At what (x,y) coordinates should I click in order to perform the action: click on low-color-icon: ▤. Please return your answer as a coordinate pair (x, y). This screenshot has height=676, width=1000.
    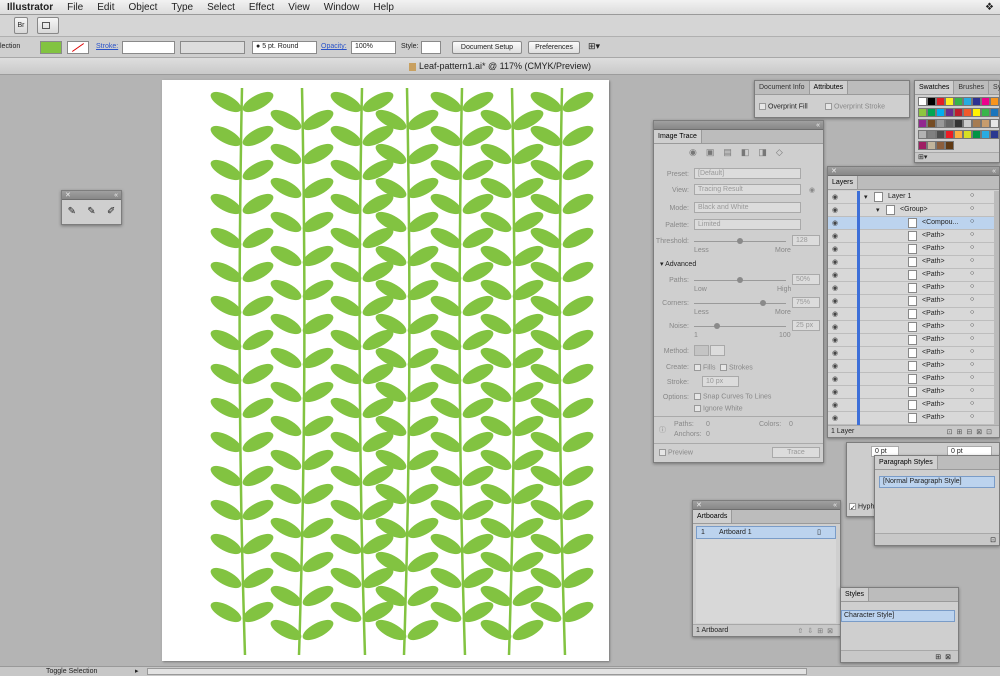
    Looking at the image, I should click on (732, 152).